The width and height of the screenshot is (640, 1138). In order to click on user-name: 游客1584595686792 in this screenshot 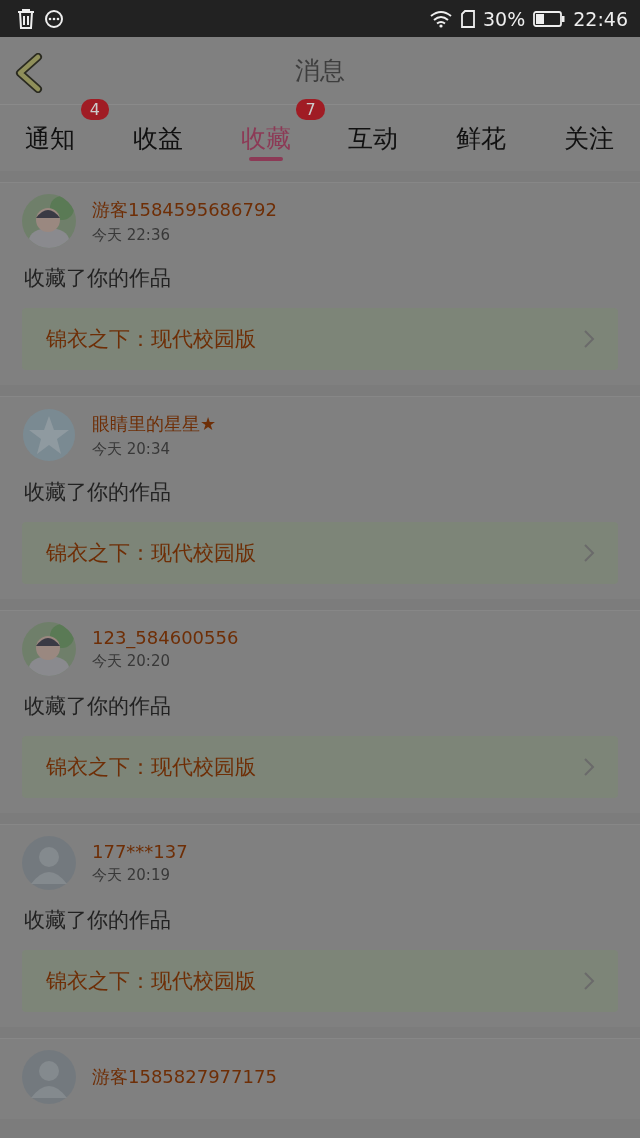, I will do `click(184, 209)`.